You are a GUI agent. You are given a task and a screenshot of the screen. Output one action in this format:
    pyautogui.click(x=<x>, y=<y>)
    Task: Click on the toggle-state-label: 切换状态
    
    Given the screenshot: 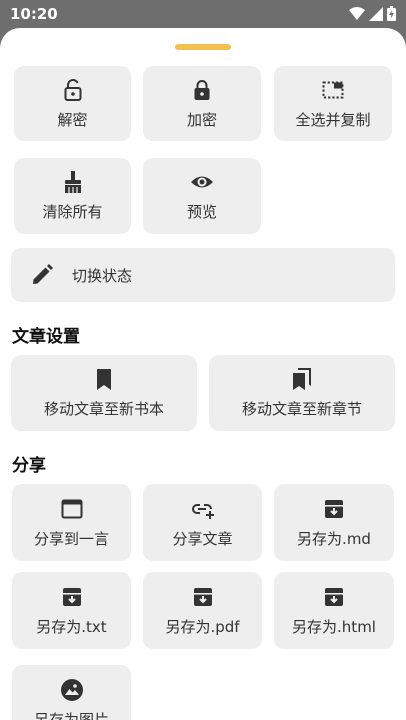 What is the action you would take?
    pyautogui.click(x=102, y=275)
    